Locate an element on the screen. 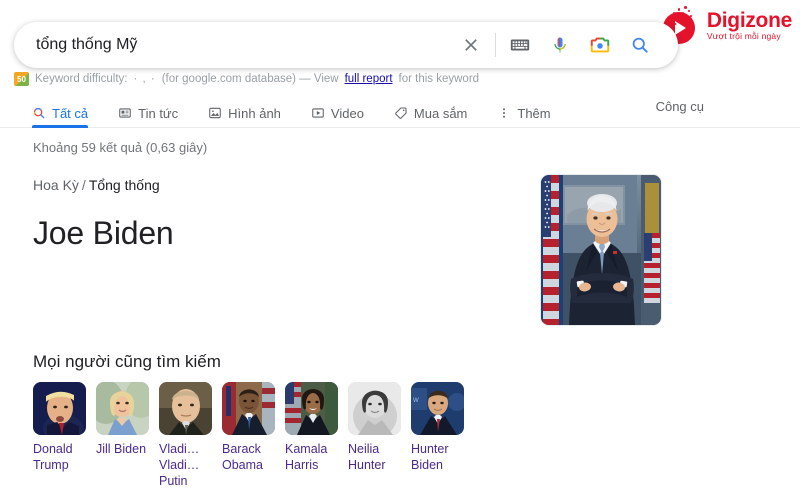 This screenshot has width=800, height=500. keyboard-icon is located at coordinates (520, 45).